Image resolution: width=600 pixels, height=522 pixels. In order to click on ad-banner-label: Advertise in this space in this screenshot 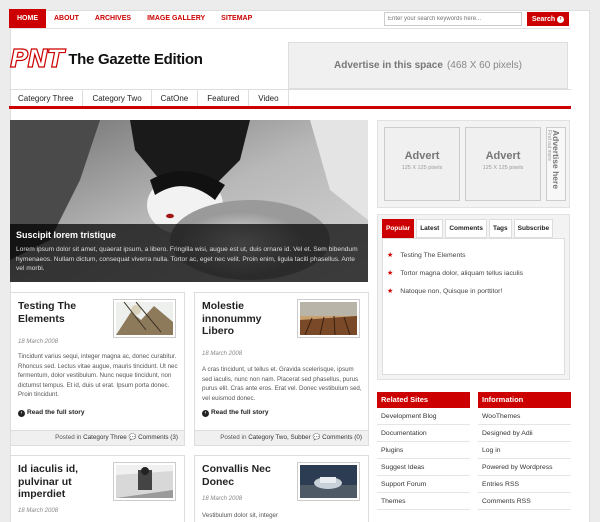, I will do `click(388, 65)`.